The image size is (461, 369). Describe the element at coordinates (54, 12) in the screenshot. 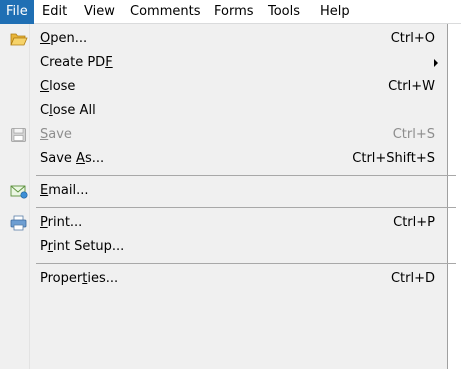

I see `menu-edit: Edit` at that location.